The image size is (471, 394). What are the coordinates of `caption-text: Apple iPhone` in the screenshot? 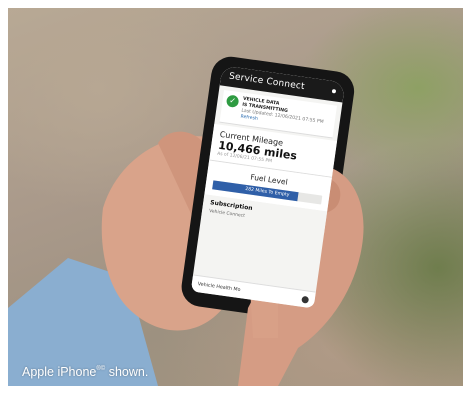 It's located at (59, 372).